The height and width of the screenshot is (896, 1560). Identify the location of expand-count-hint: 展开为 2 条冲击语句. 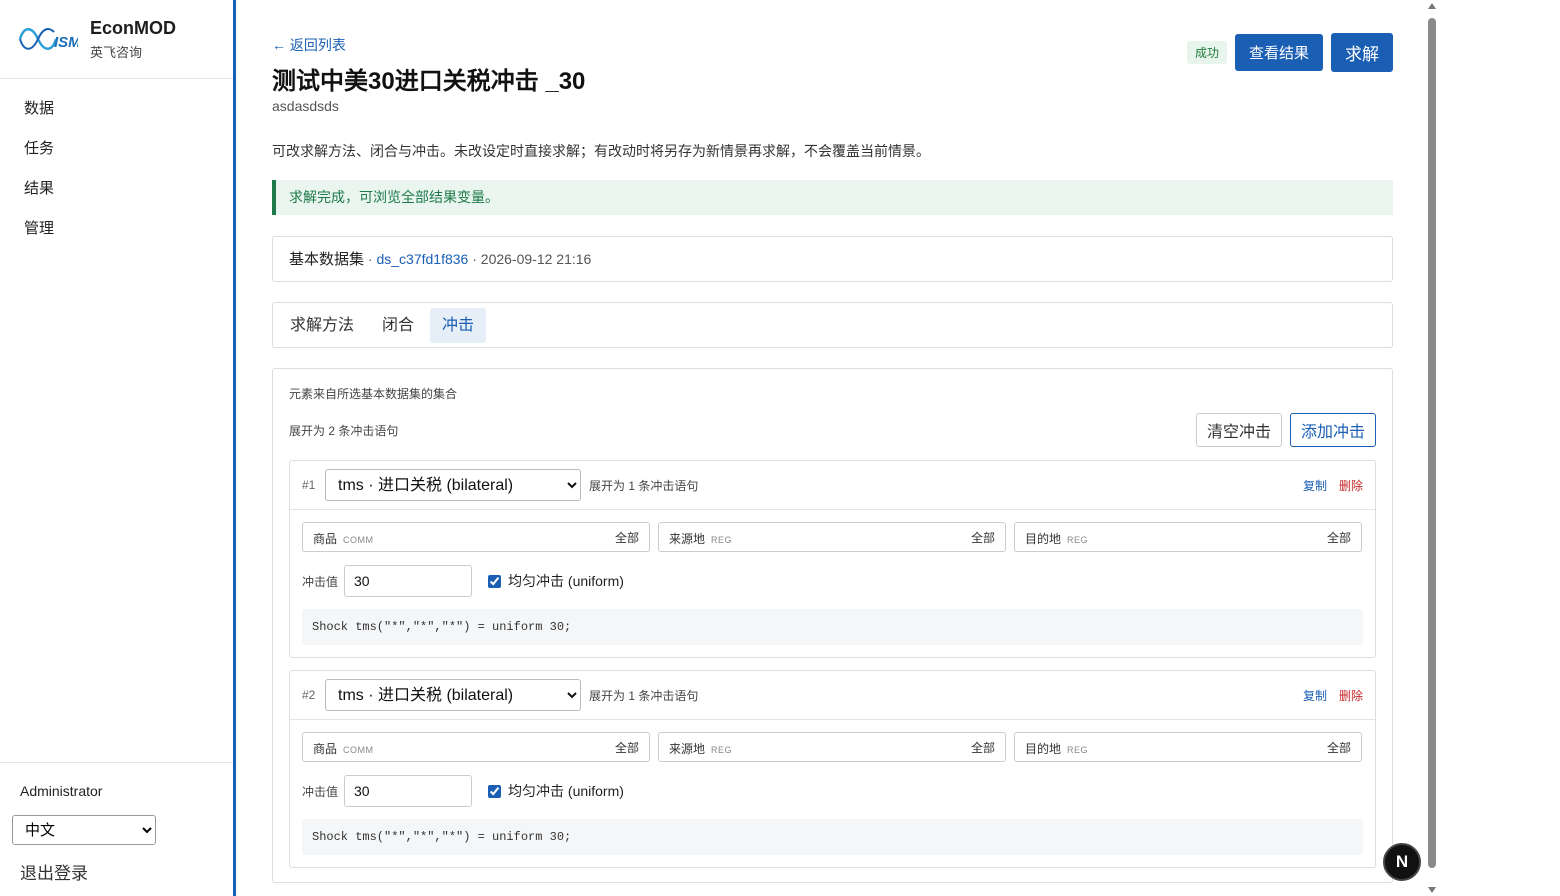
(344, 431).